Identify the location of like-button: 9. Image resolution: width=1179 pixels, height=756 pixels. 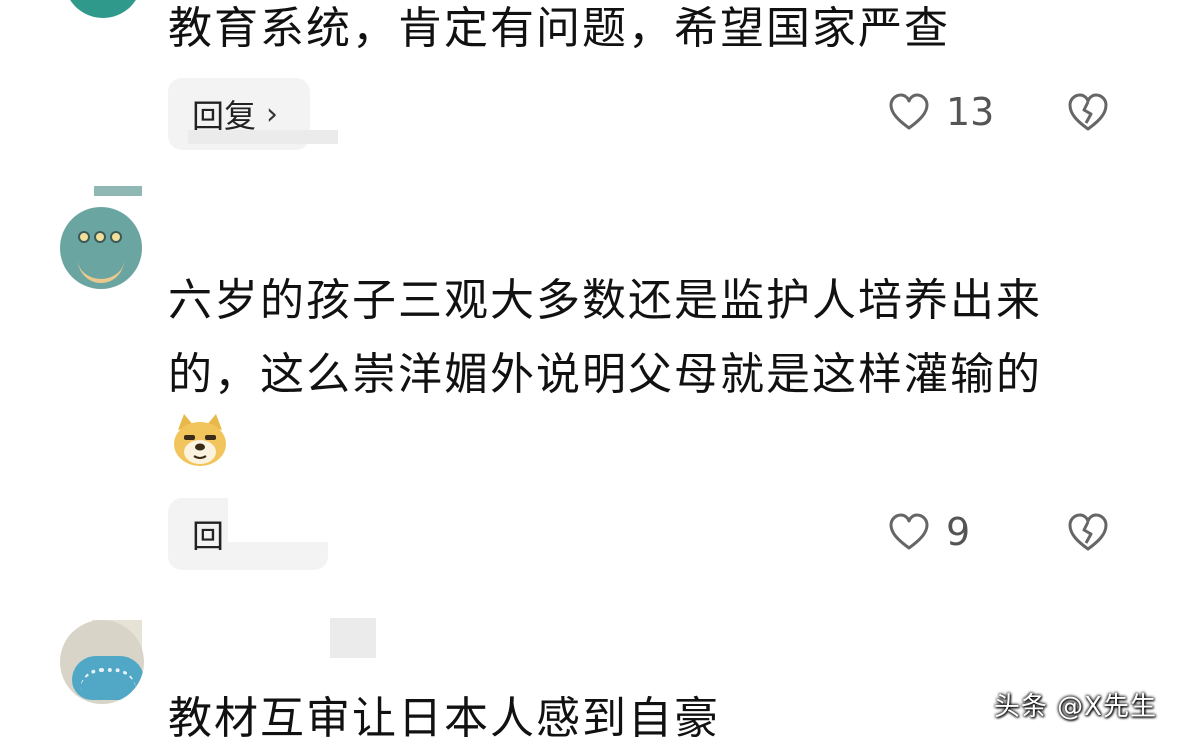
(929, 532).